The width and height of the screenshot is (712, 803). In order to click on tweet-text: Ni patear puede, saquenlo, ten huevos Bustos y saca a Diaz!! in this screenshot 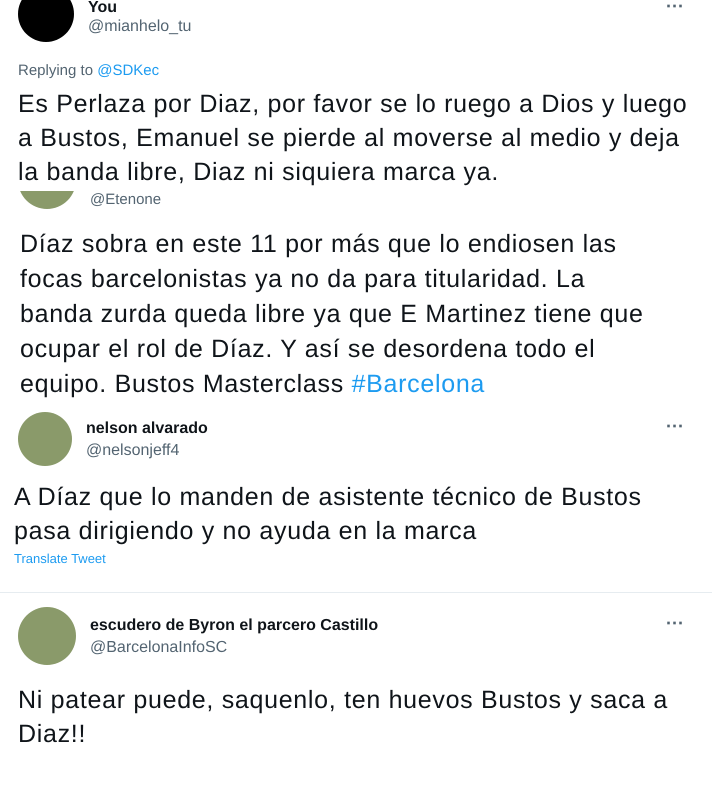, I will do `click(344, 717)`.